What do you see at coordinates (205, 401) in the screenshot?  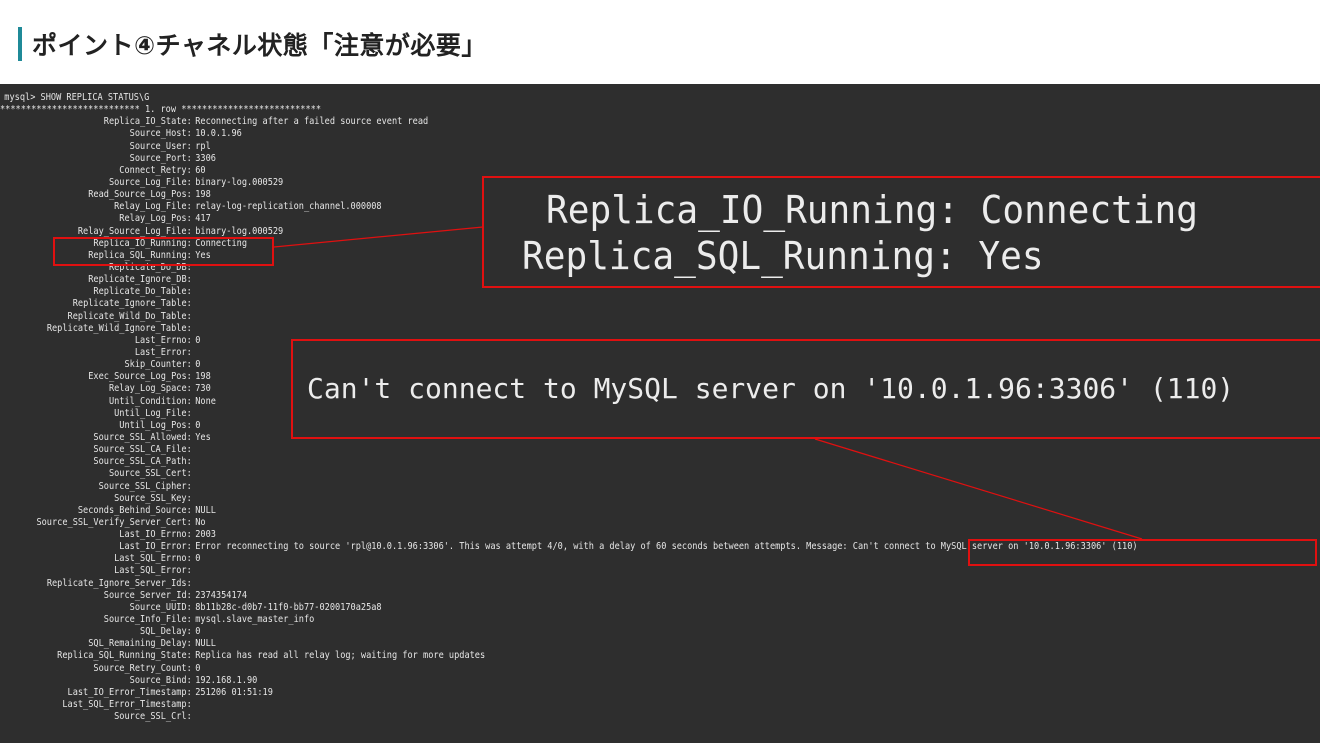 I see `field-value: None` at bounding box center [205, 401].